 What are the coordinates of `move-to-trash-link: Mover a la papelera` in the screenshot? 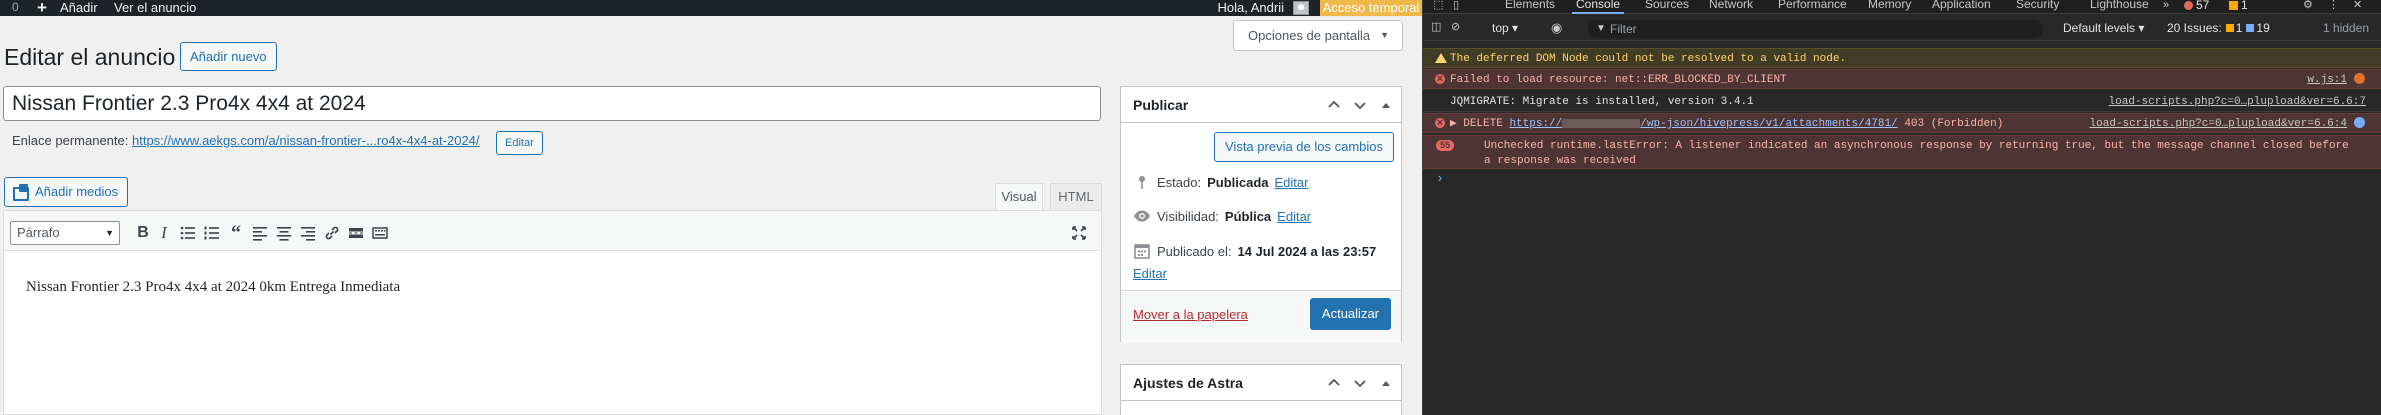 It's located at (1190, 314).